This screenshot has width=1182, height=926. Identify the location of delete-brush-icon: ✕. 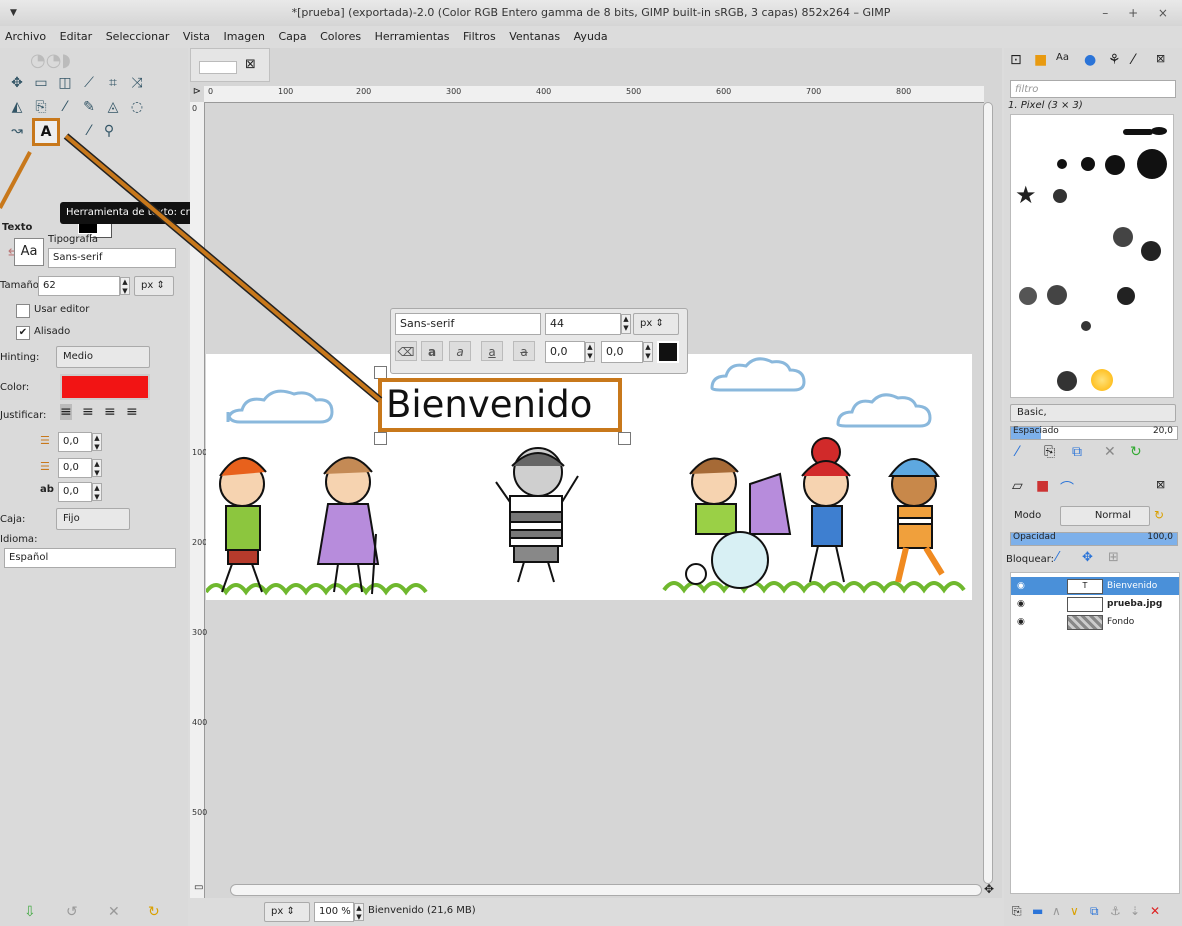
(1110, 452).